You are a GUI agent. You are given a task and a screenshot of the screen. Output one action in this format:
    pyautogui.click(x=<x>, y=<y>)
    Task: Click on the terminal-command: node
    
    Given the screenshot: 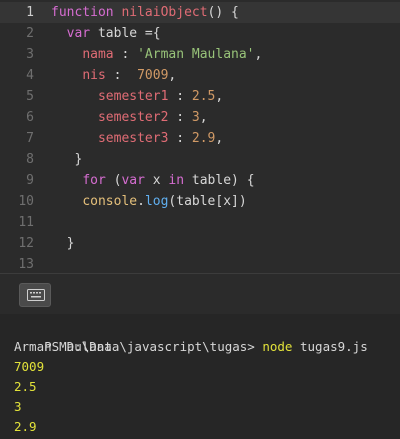 What is the action you would take?
    pyautogui.click(x=277, y=346)
    